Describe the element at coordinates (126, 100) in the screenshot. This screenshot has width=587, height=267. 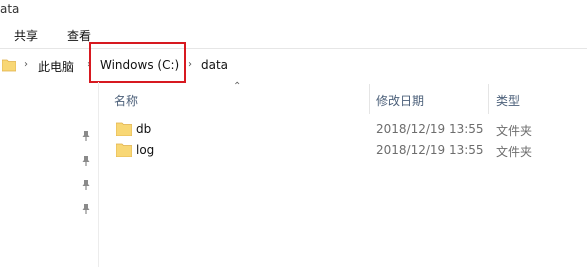
I see `column-header-name: 名称` at that location.